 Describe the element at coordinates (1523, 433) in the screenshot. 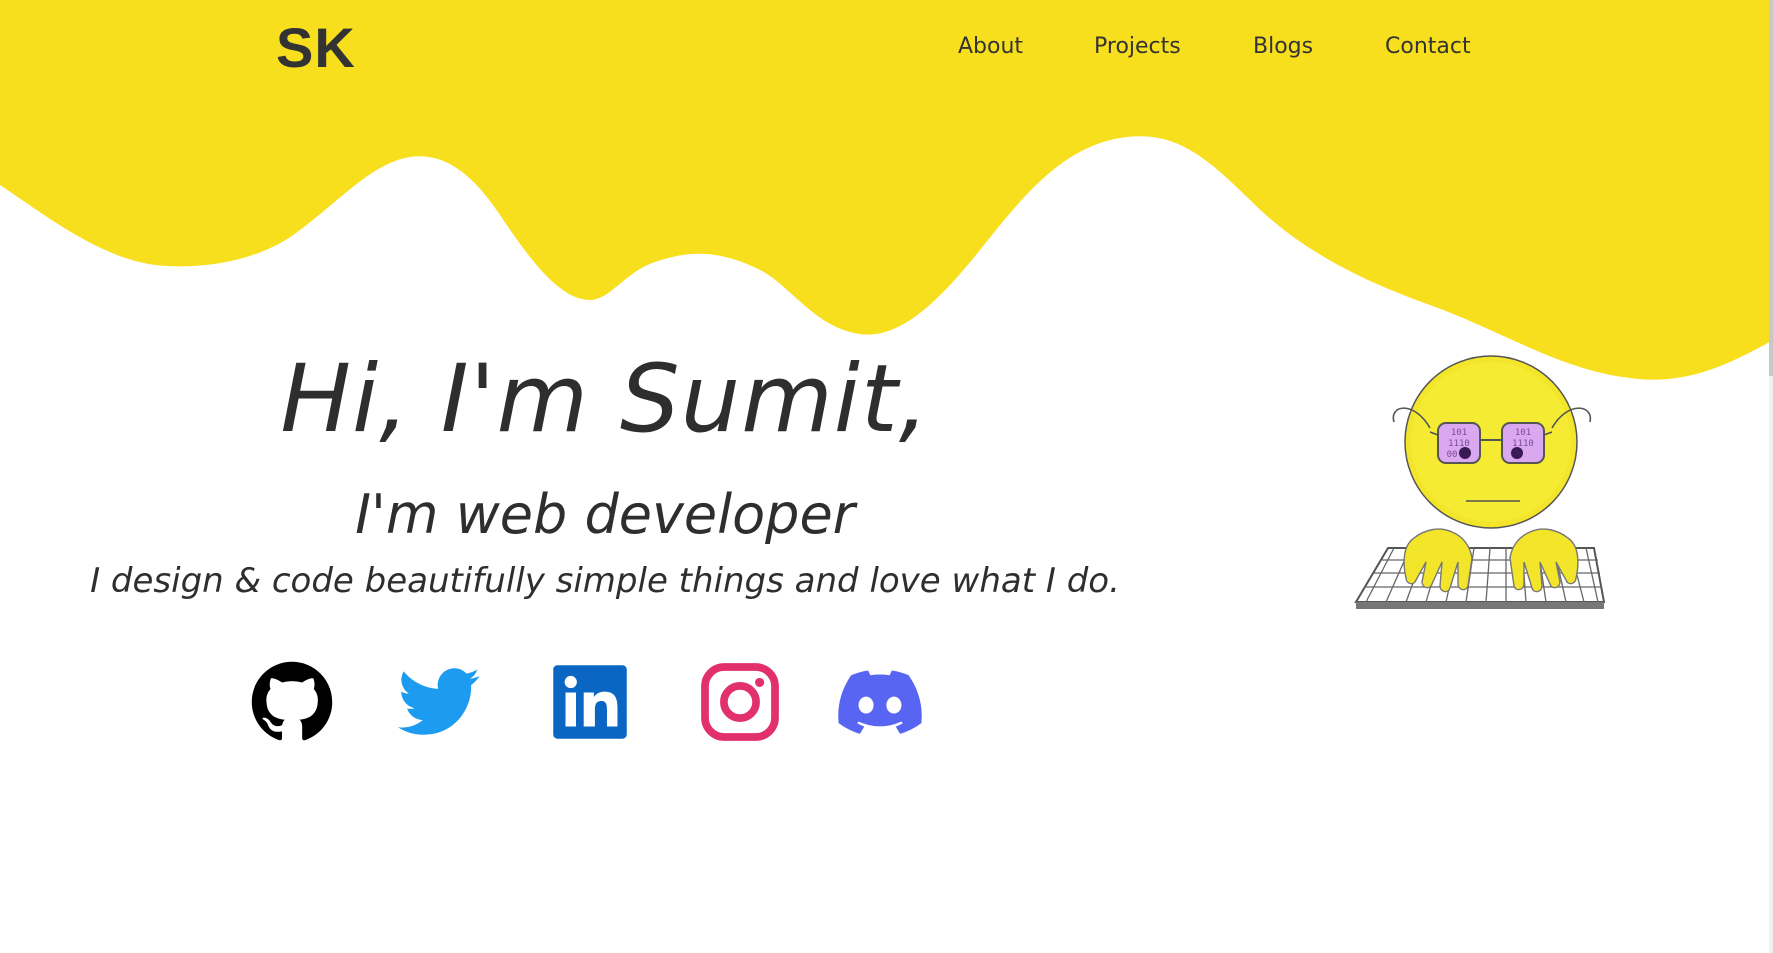

I see `lens-binary-line4: 101` at that location.